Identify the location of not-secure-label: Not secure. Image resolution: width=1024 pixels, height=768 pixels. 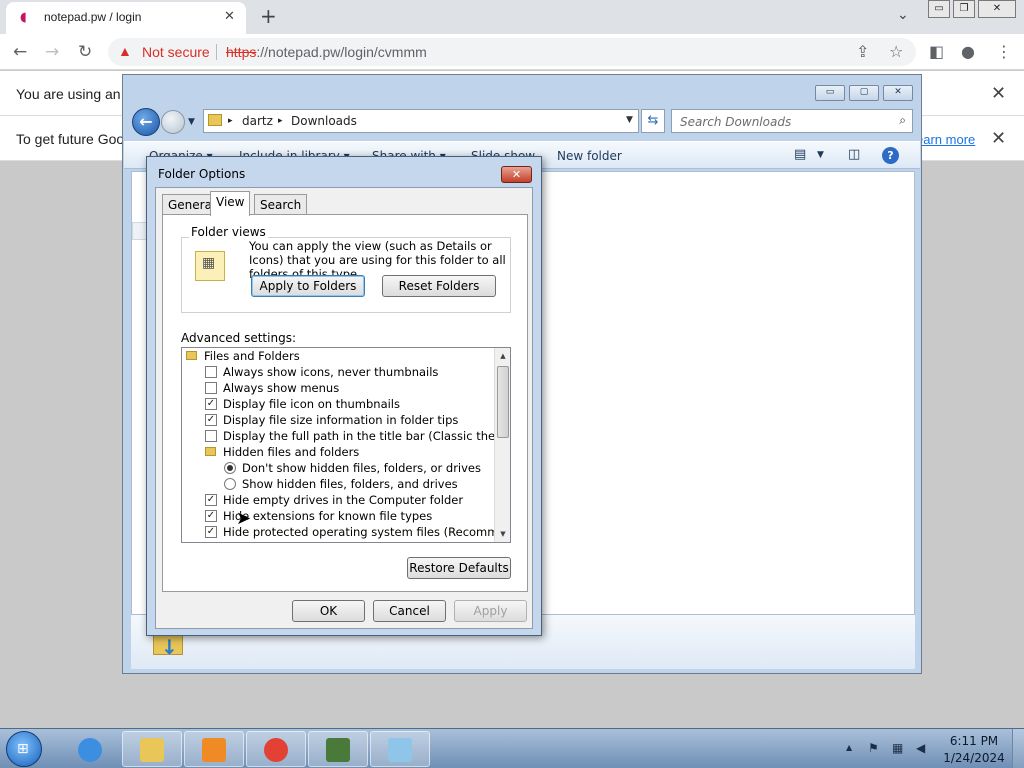
(176, 52).